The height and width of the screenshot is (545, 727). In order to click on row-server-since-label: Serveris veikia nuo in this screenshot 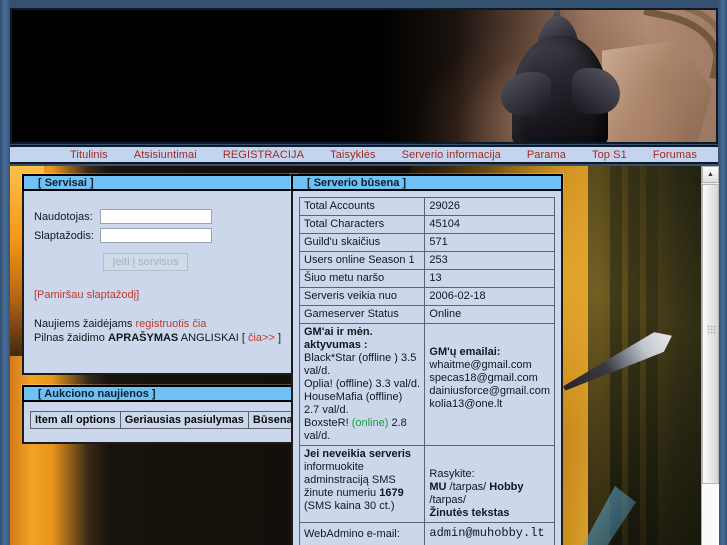, I will do `click(362, 296)`.